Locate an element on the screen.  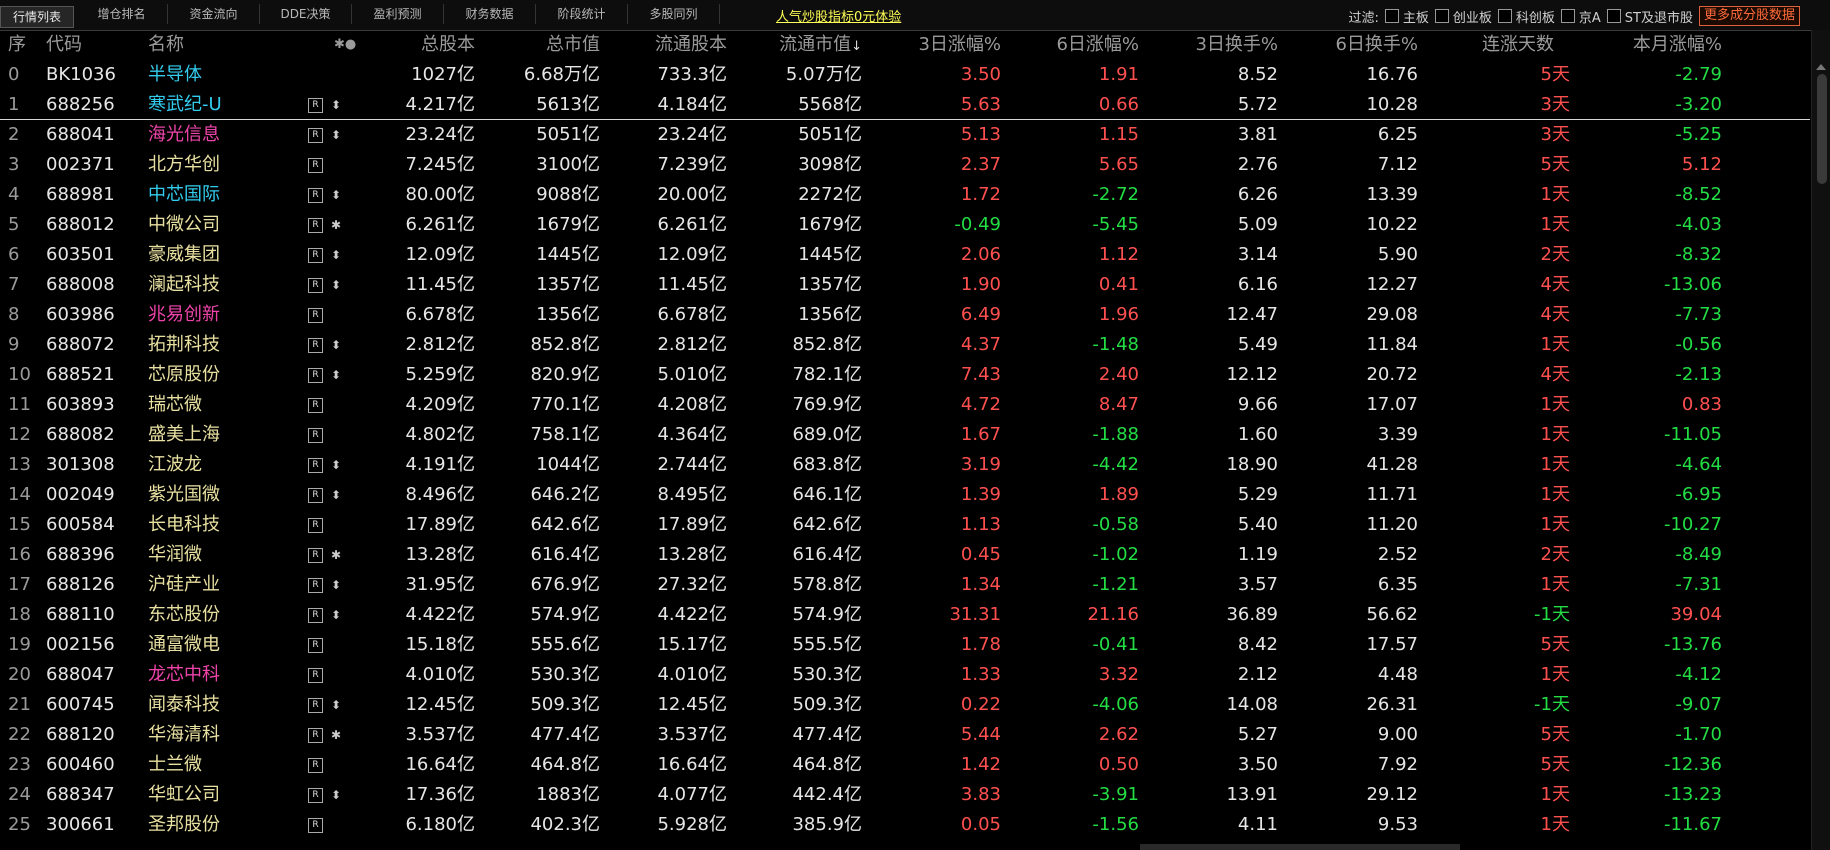
updown-mark-icon: ⬍ is located at coordinates (336, 615).